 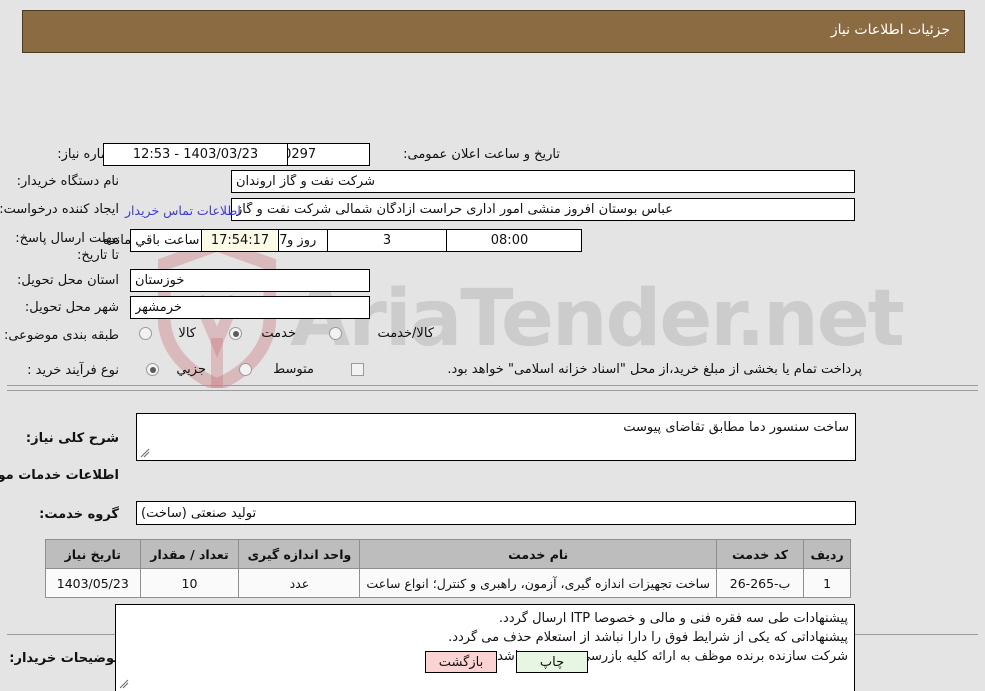 I want to click on buyer-org-field: شرکت نفت و گاز اروندان, so click(x=543, y=181).